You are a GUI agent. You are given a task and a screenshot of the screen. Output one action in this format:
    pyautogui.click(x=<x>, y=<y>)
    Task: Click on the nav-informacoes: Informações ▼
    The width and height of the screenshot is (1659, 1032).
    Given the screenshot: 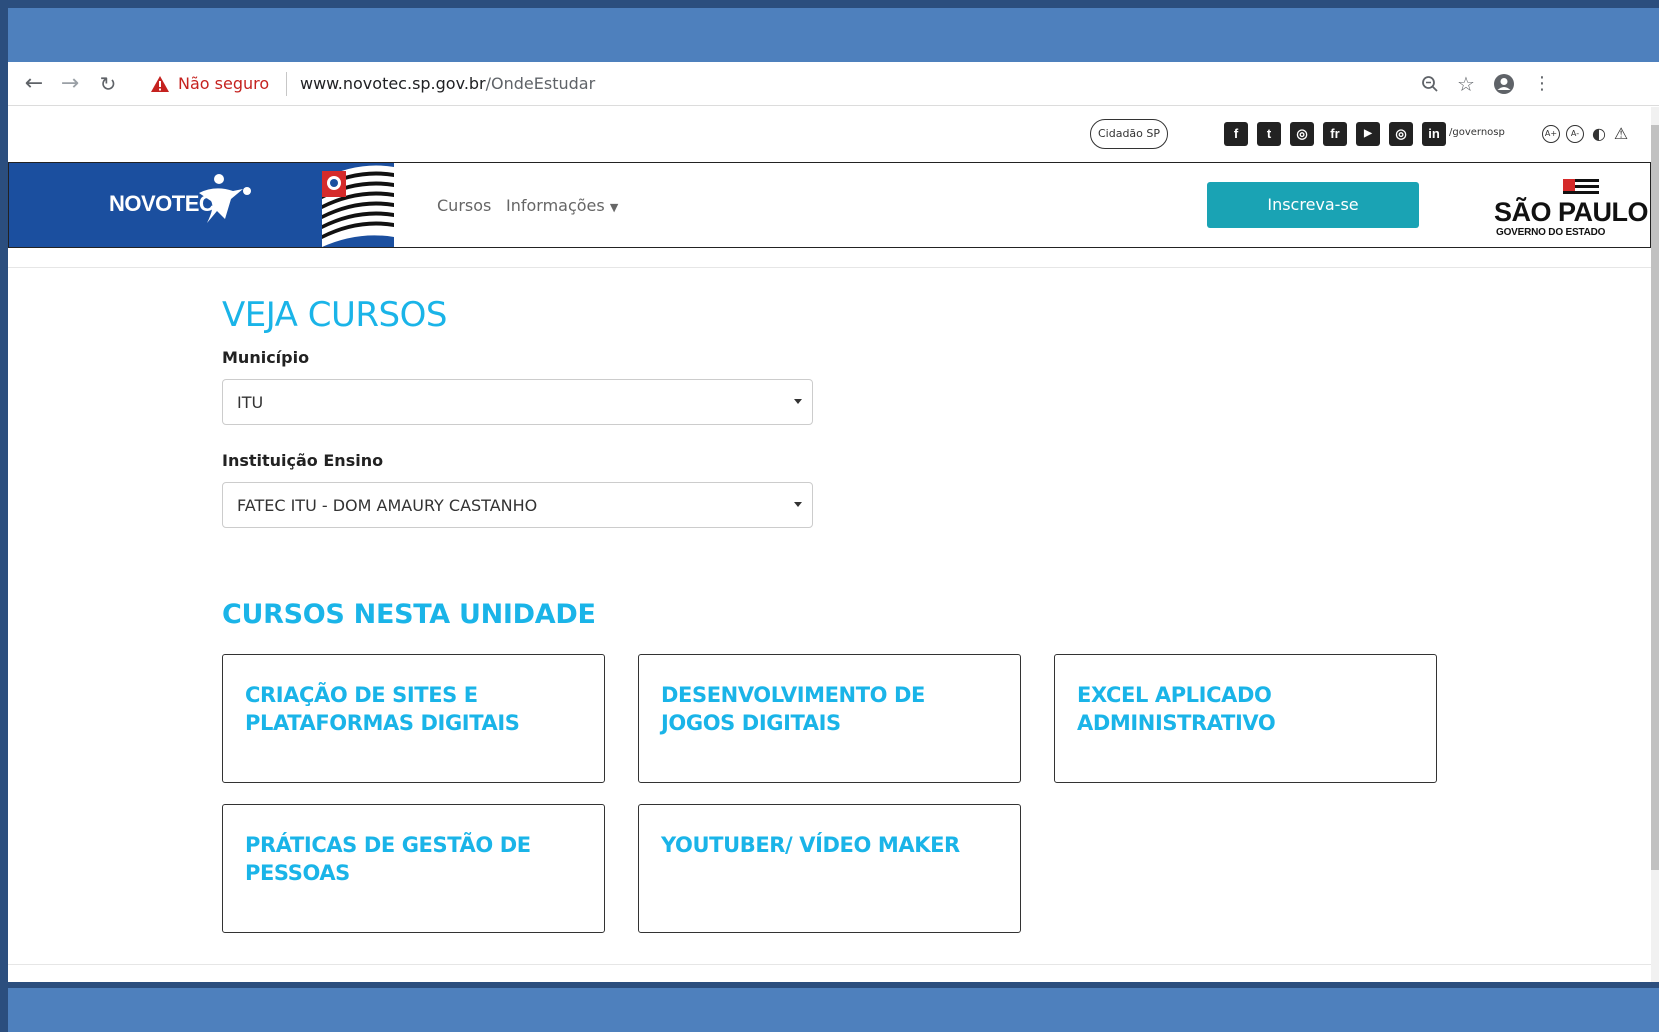 What is the action you would take?
    pyautogui.click(x=562, y=205)
    